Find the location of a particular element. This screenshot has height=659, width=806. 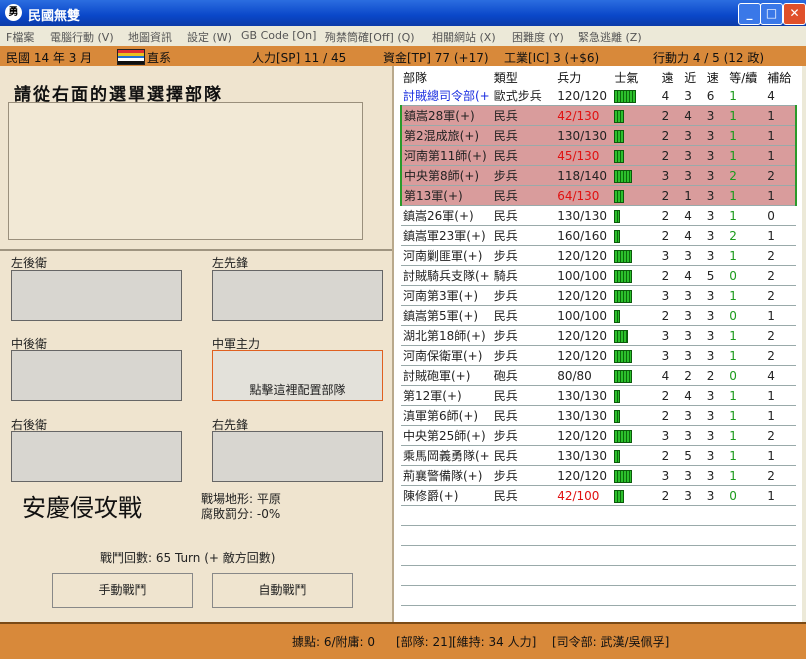

unit-row: 第2混成旅(+) 民兵 130/130 2 3 3 1 1 is located at coordinates (598, 135).